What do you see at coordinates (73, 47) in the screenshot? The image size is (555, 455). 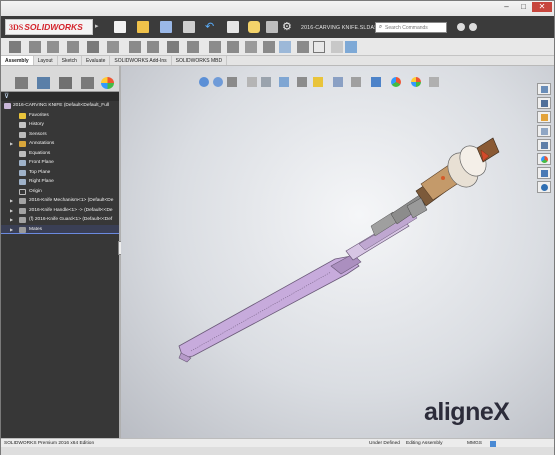 I see `linear-pattern-icon` at bounding box center [73, 47].